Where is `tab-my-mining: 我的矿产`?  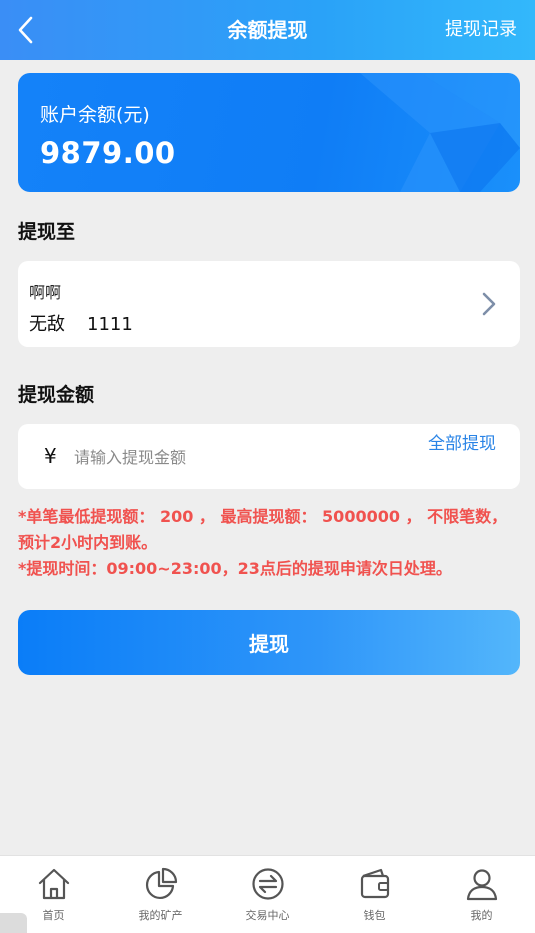 tab-my-mining: 我的矿产 is located at coordinates (160, 894).